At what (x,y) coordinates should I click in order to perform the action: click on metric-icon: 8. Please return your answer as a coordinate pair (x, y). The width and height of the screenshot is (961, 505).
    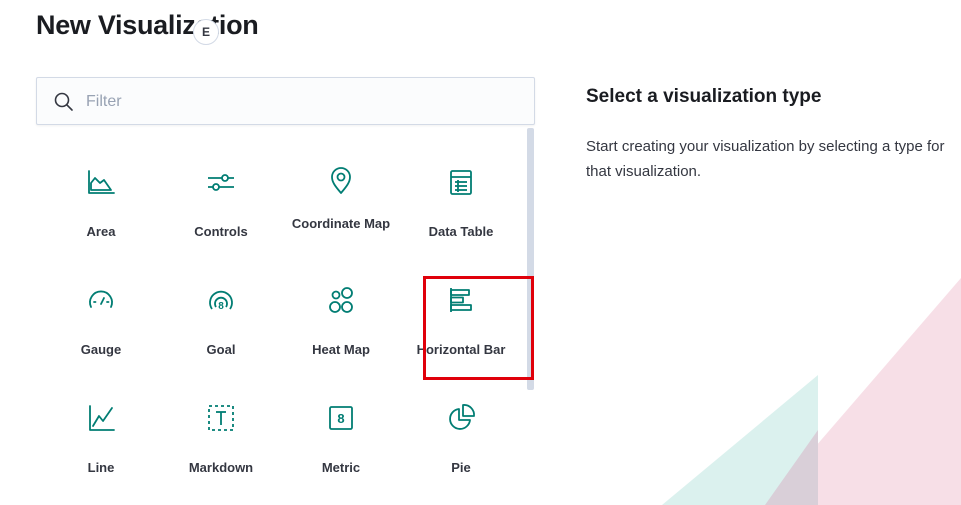
    Looking at the image, I should click on (341, 418).